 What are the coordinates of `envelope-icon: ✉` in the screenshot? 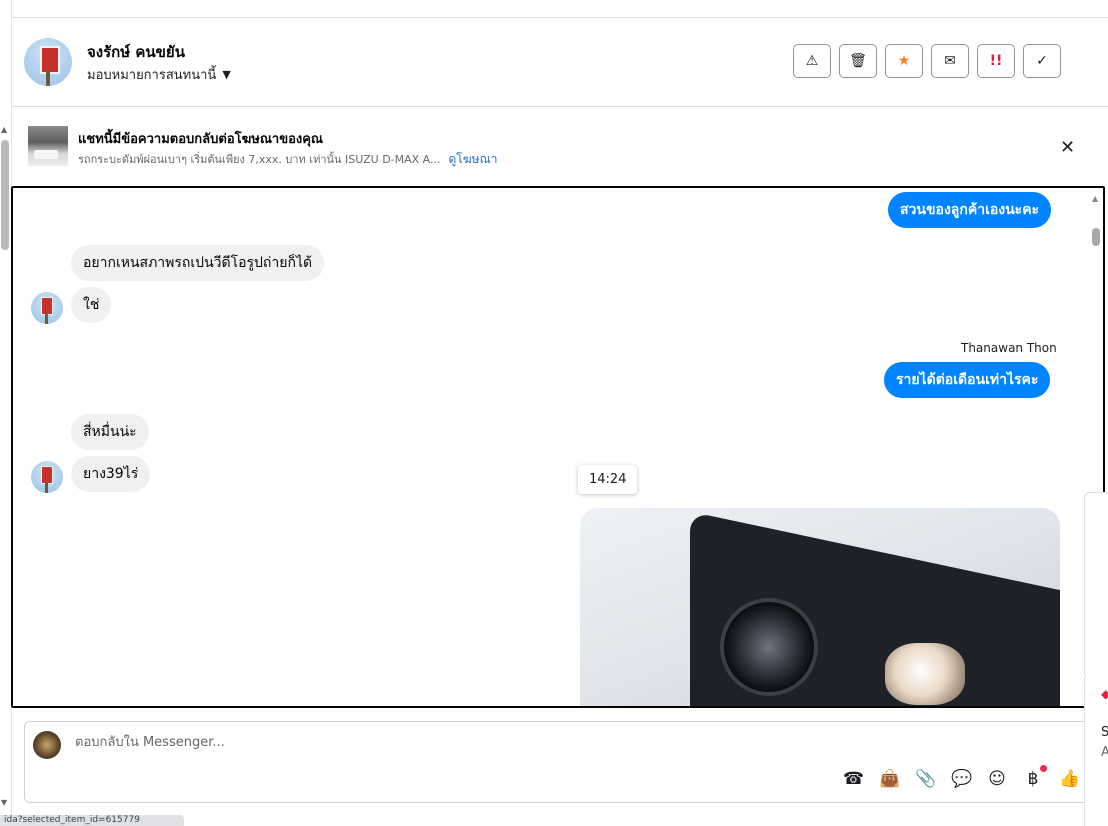 It's located at (950, 61).